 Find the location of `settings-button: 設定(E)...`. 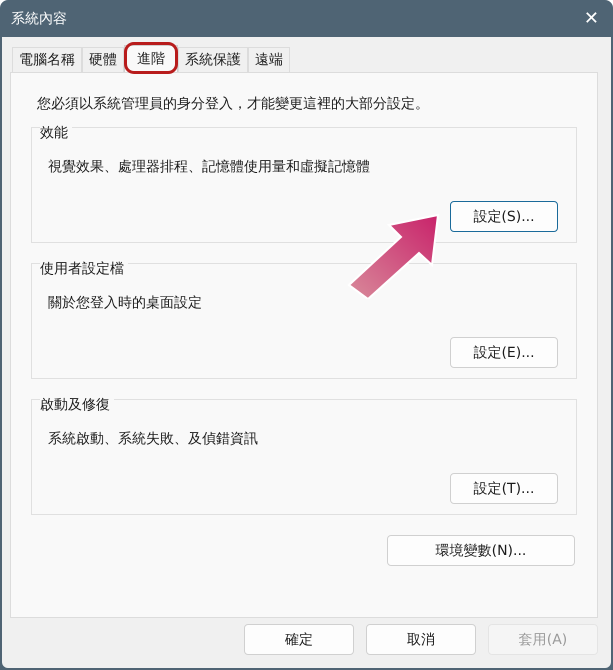

settings-button: 設定(E)... is located at coordinates (504, 352).